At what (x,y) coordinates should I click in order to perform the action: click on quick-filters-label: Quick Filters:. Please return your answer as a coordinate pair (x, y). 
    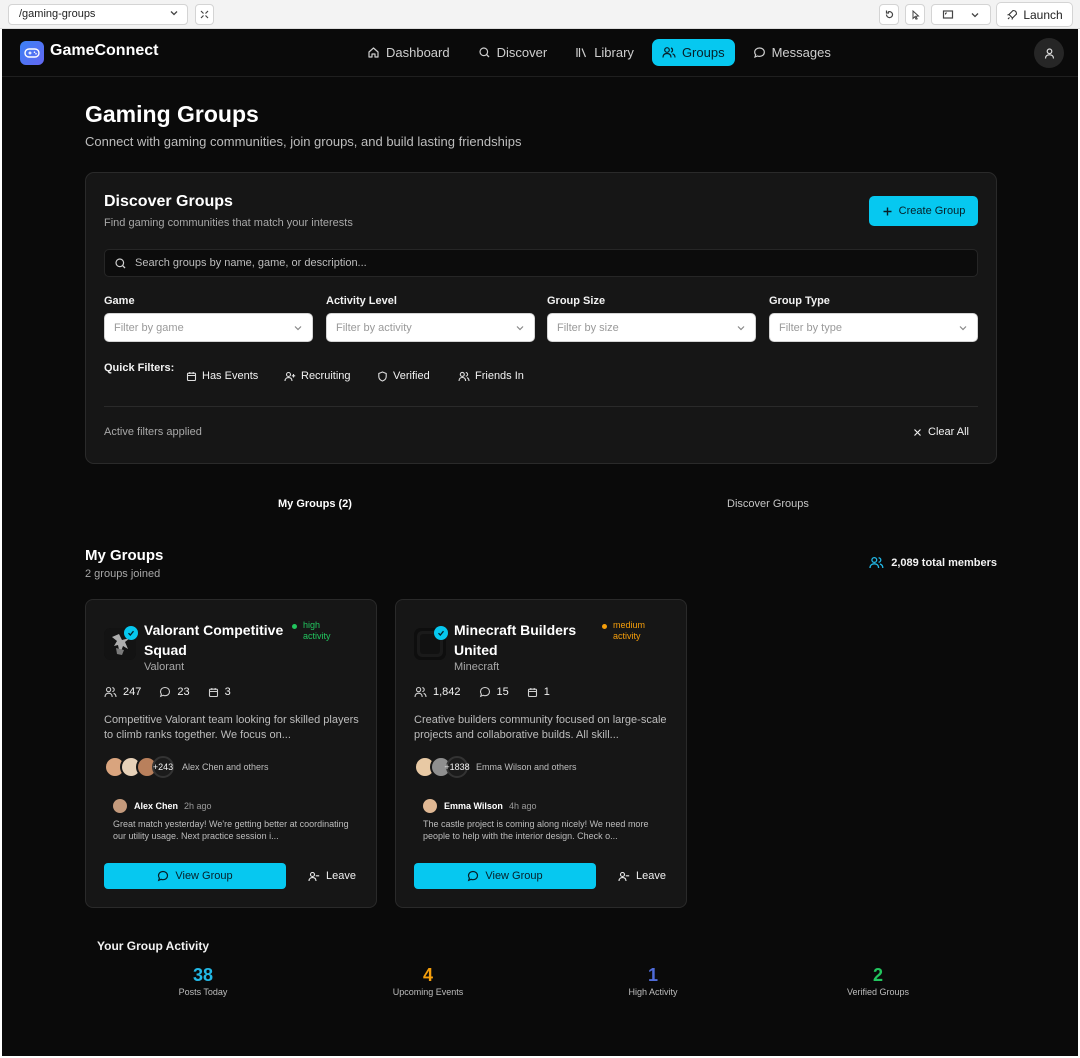
    Looking at the image, I should click on (139, 368).